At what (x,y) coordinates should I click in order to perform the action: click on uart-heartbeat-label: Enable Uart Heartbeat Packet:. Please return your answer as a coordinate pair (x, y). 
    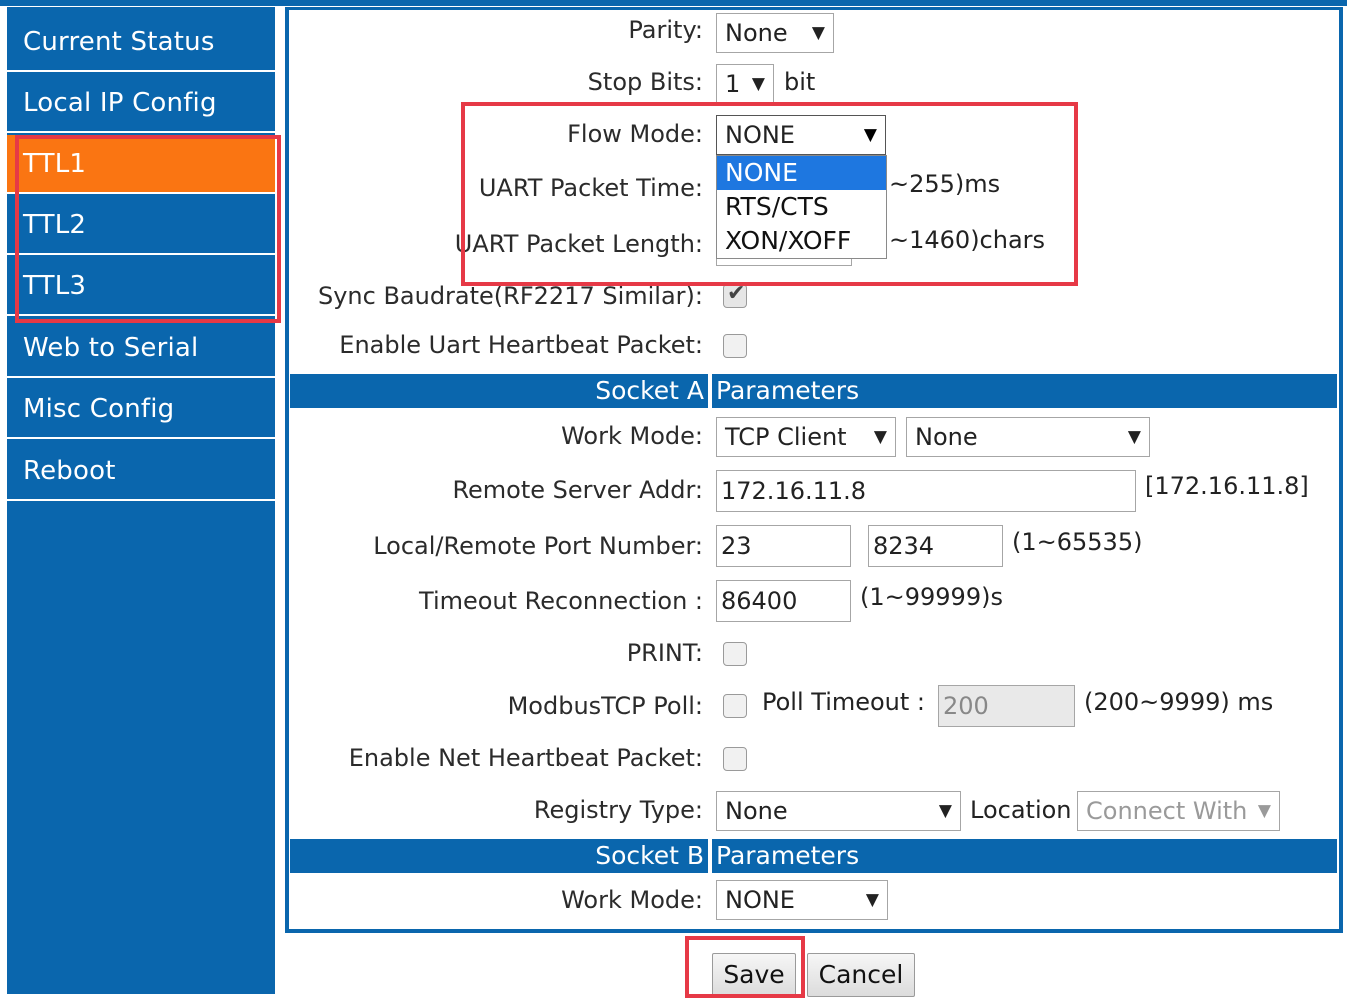
    Looking at the image, I should click on (521, 345).